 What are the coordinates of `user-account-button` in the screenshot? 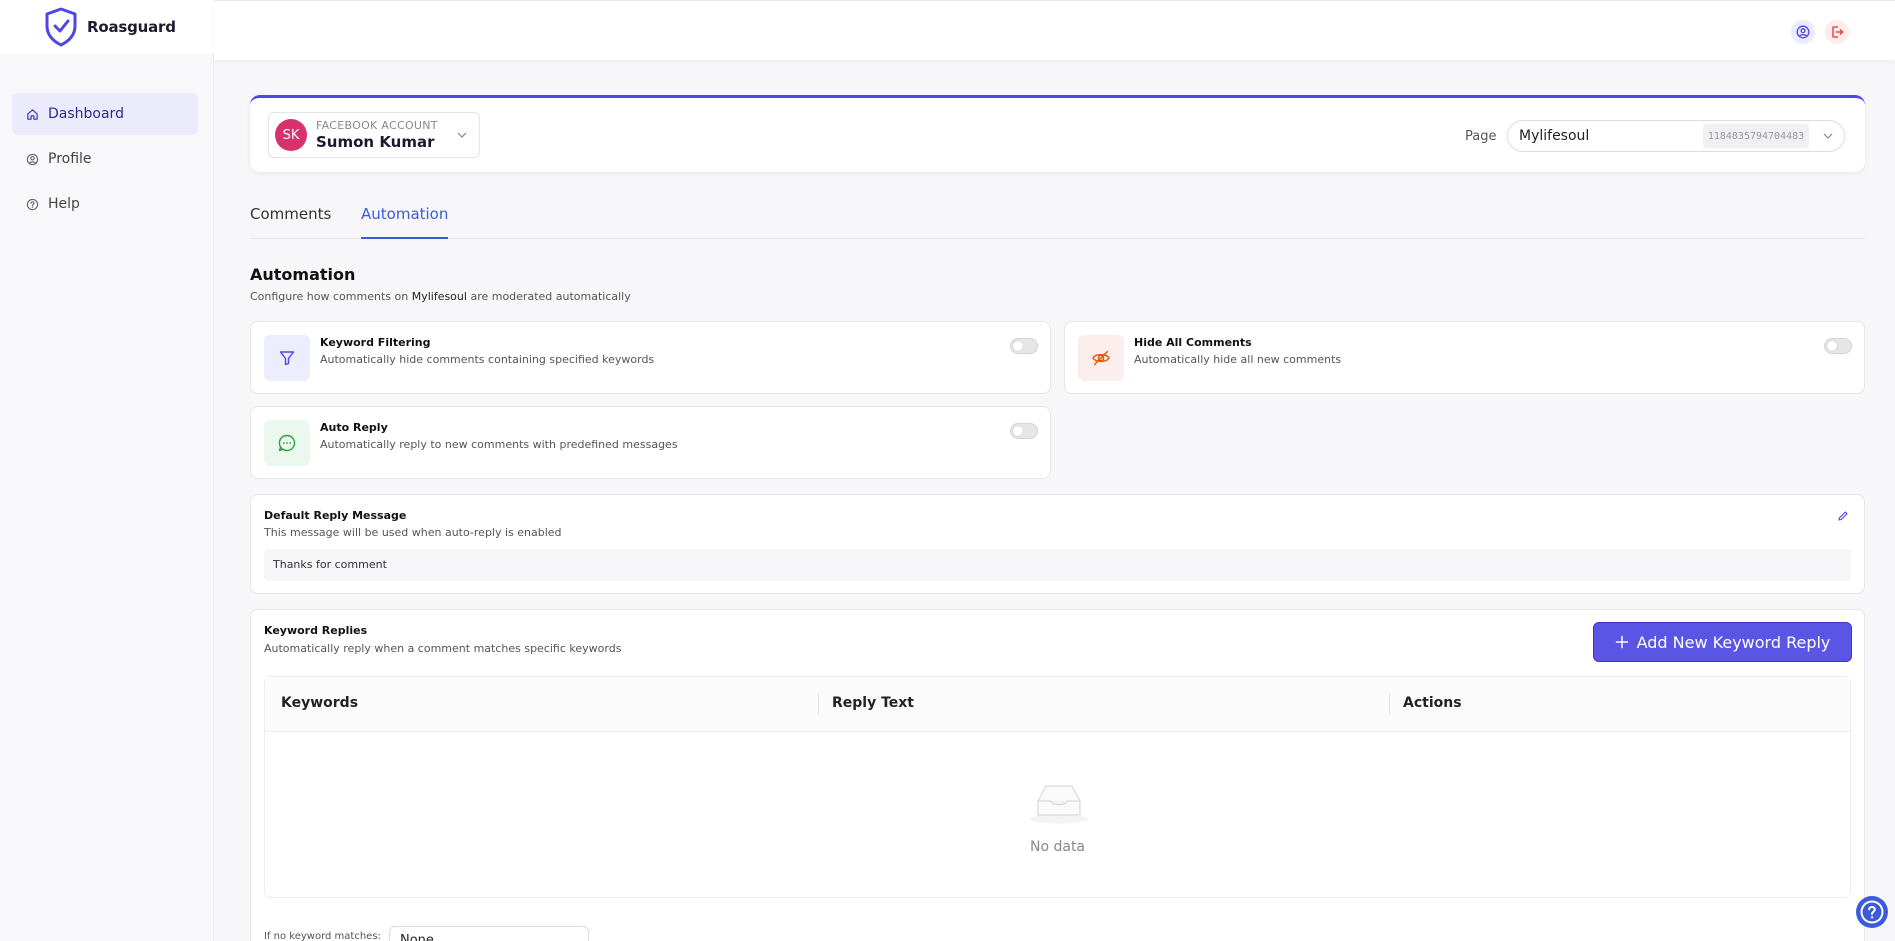 It's located at (1803, 32).